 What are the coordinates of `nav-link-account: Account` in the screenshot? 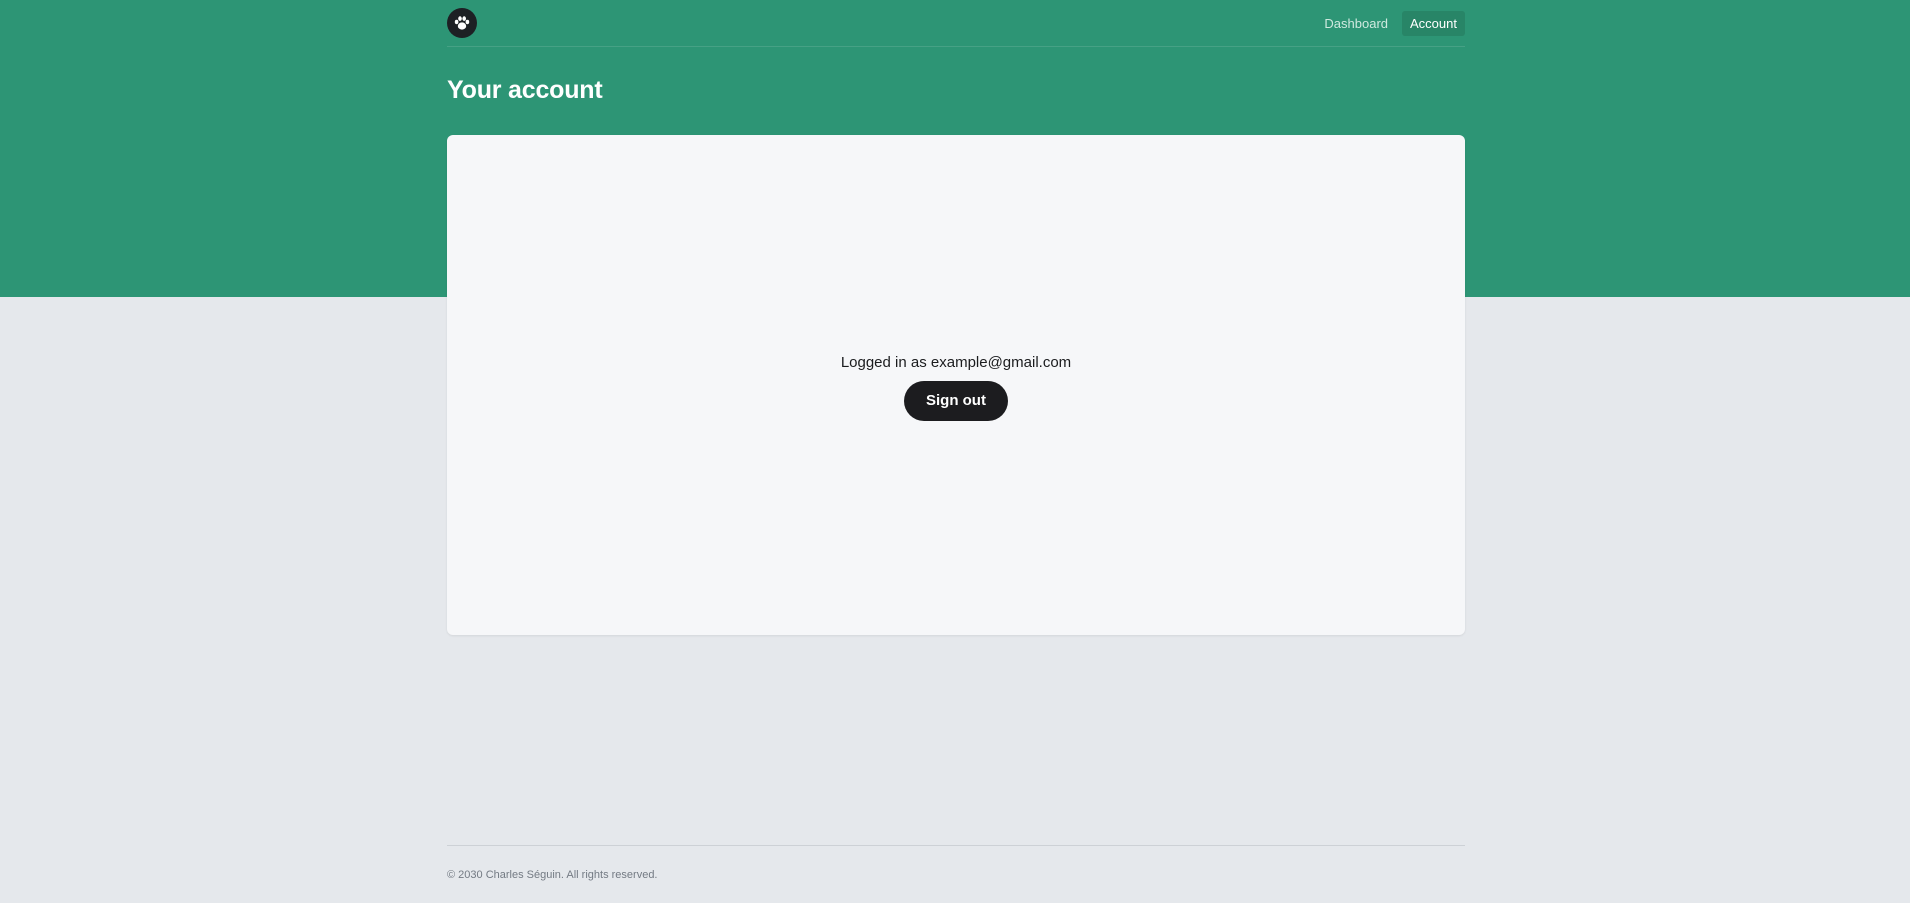 It's located at (1433, 23).